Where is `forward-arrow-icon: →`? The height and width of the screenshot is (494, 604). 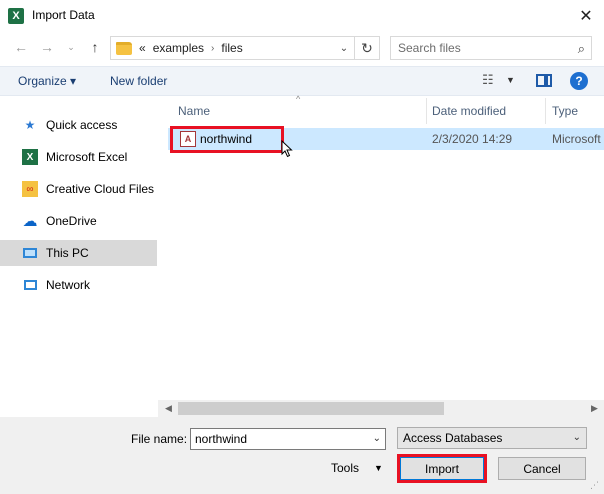 forward-arrow-icon: → is located at coordinates (47, 47).